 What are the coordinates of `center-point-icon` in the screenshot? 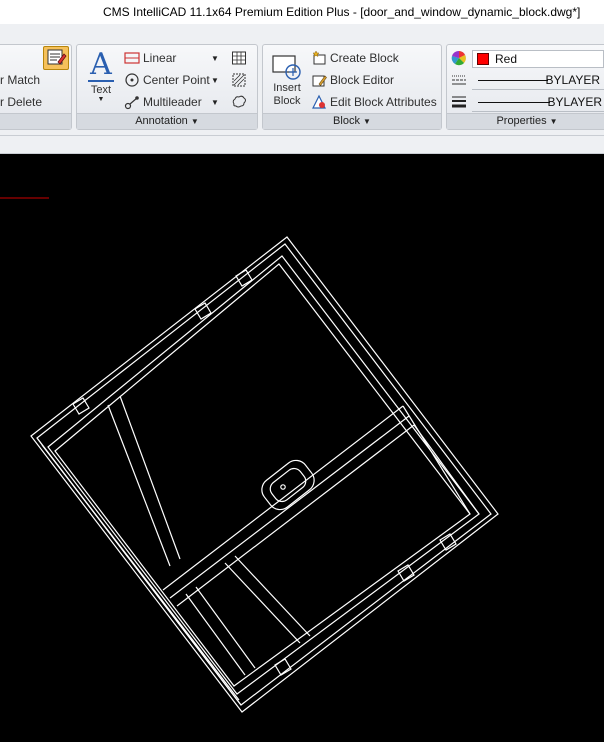 It's located at (132, 80).